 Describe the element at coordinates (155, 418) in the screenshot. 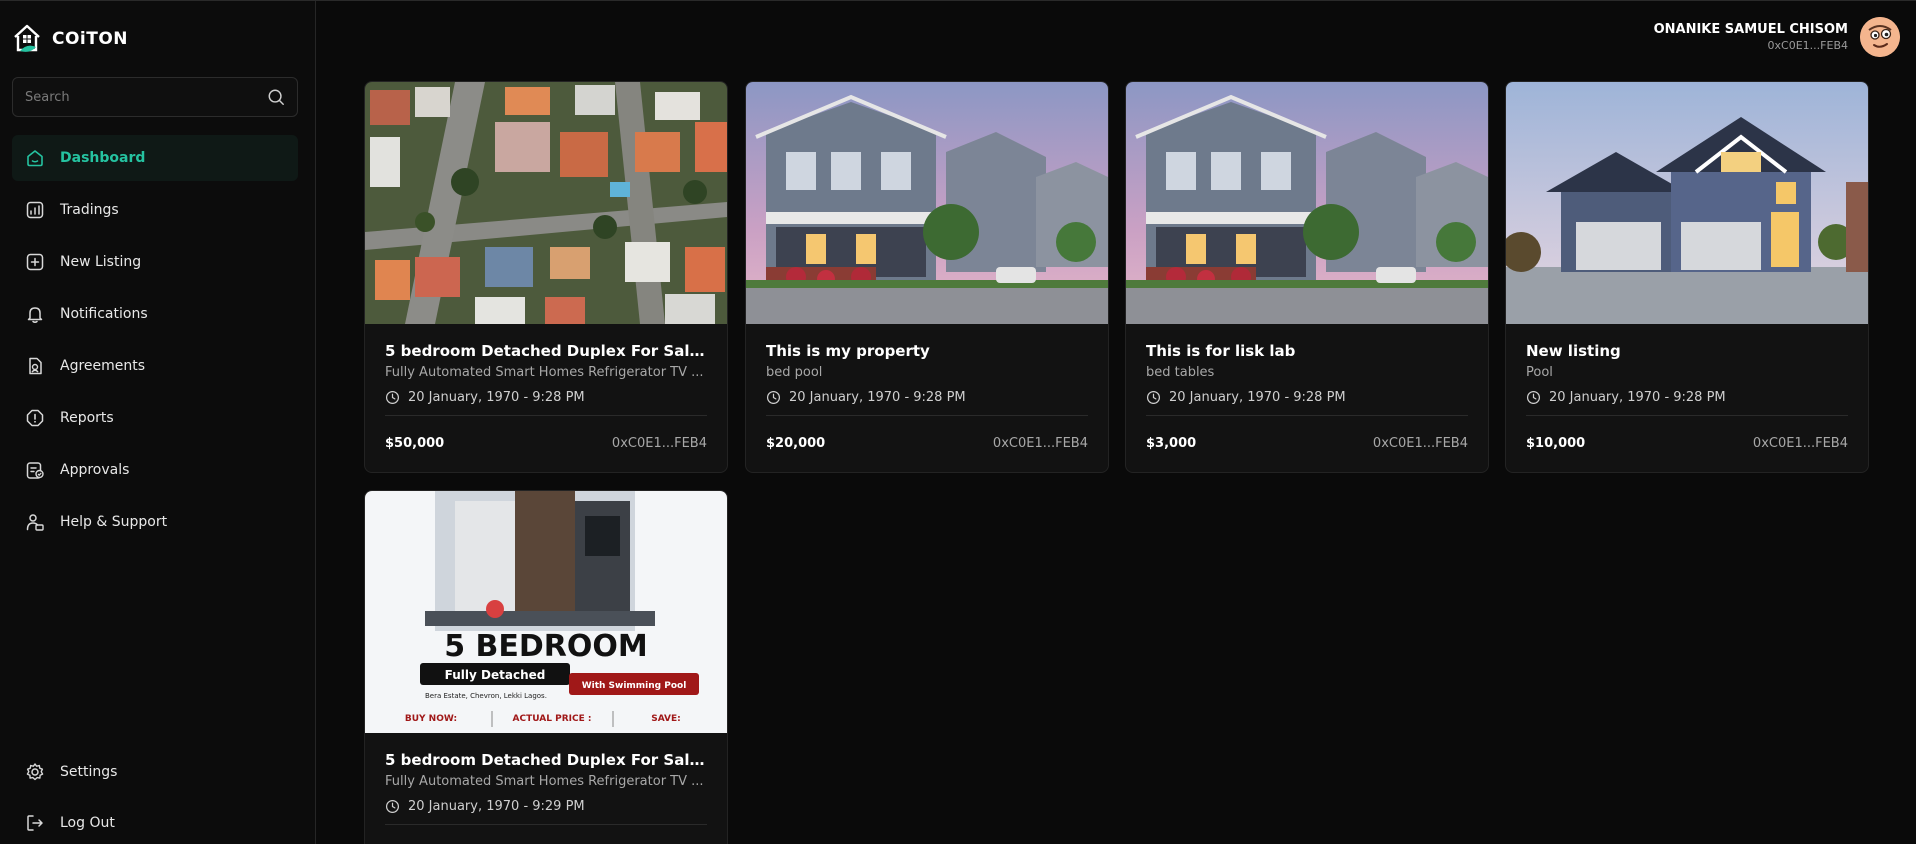

I see `sidebar-item-reports: Reports` at that location.